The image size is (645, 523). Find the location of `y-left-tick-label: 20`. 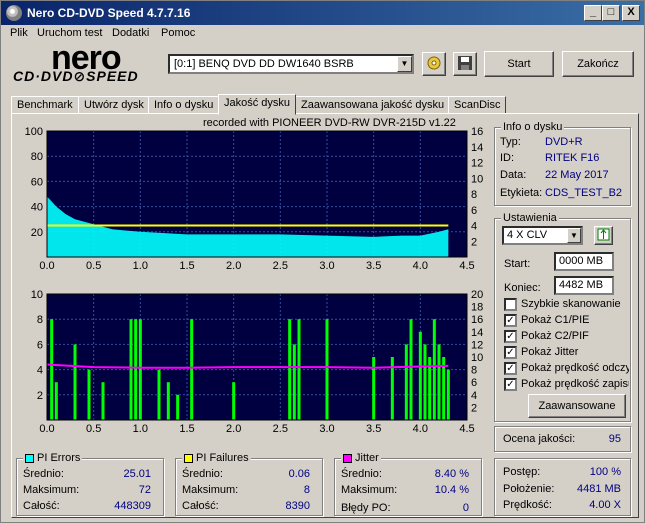

y-left-tick-label: 20 is located at coordinates (37, 233).